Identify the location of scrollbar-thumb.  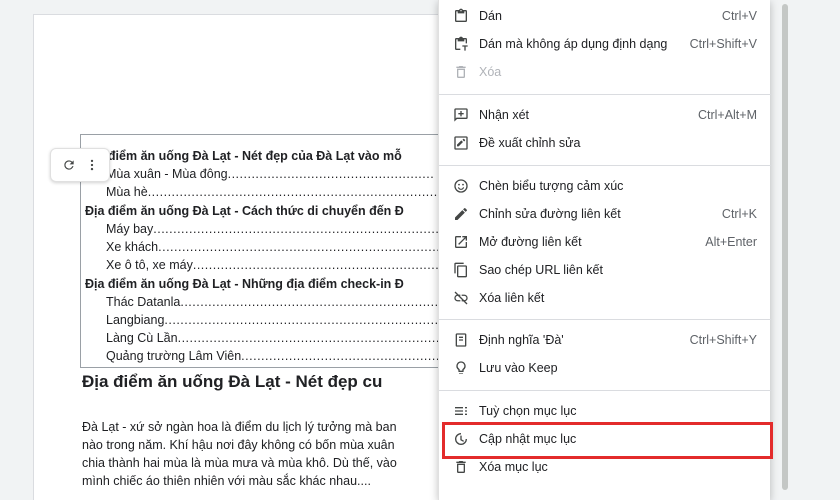
(785, 247).